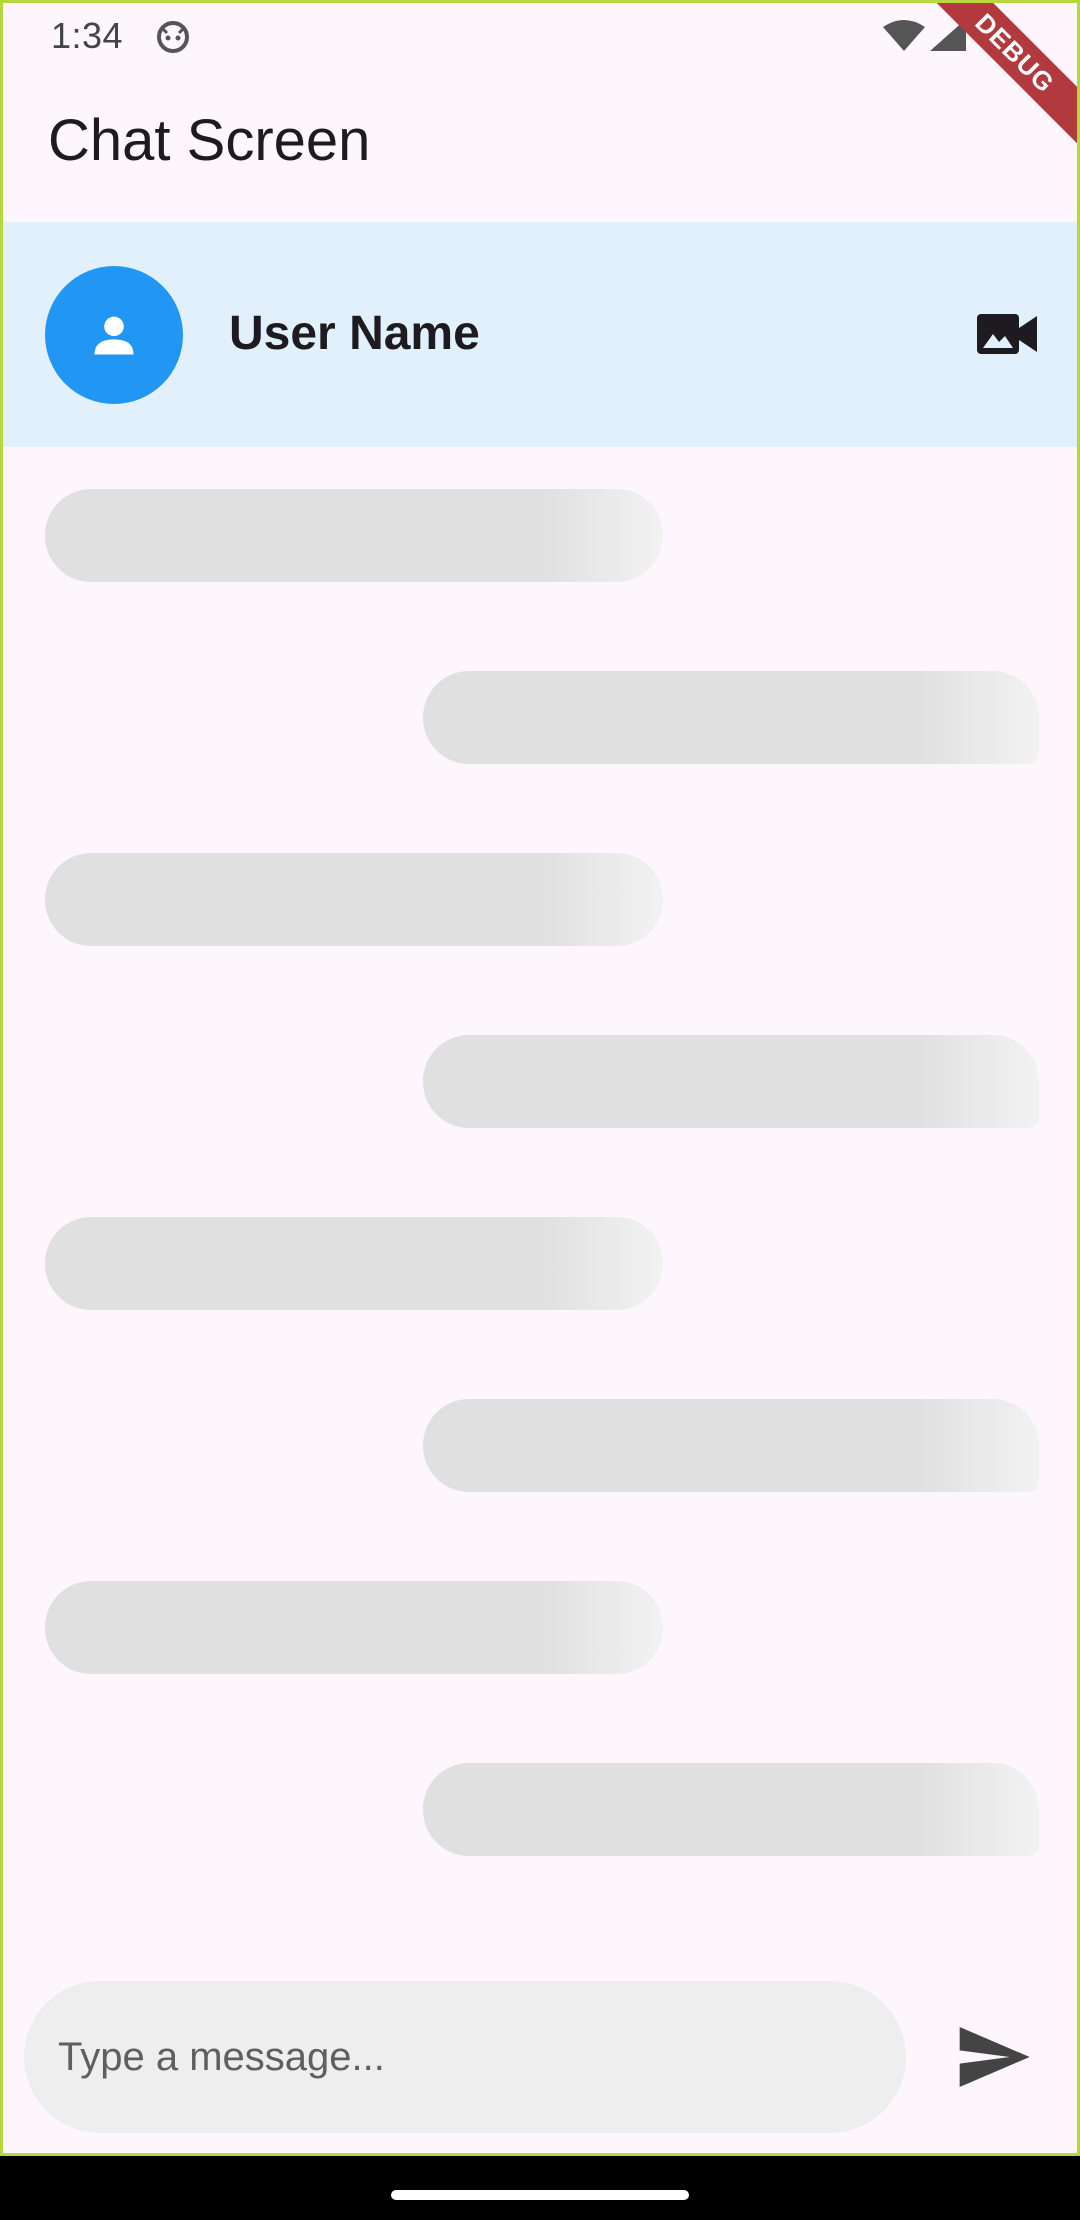 This screenshot has width=1080, height=2220. Describe the element at coordinates (540, 2195) in the screenshot. I see `home-indicator` at that location.